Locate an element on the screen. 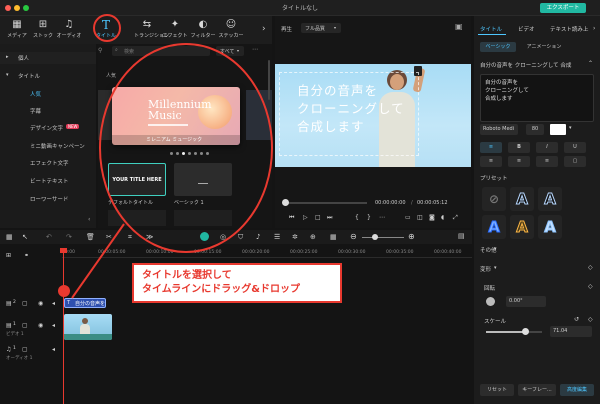  scale-input: 71.04 is located at coordinates (571, 331).